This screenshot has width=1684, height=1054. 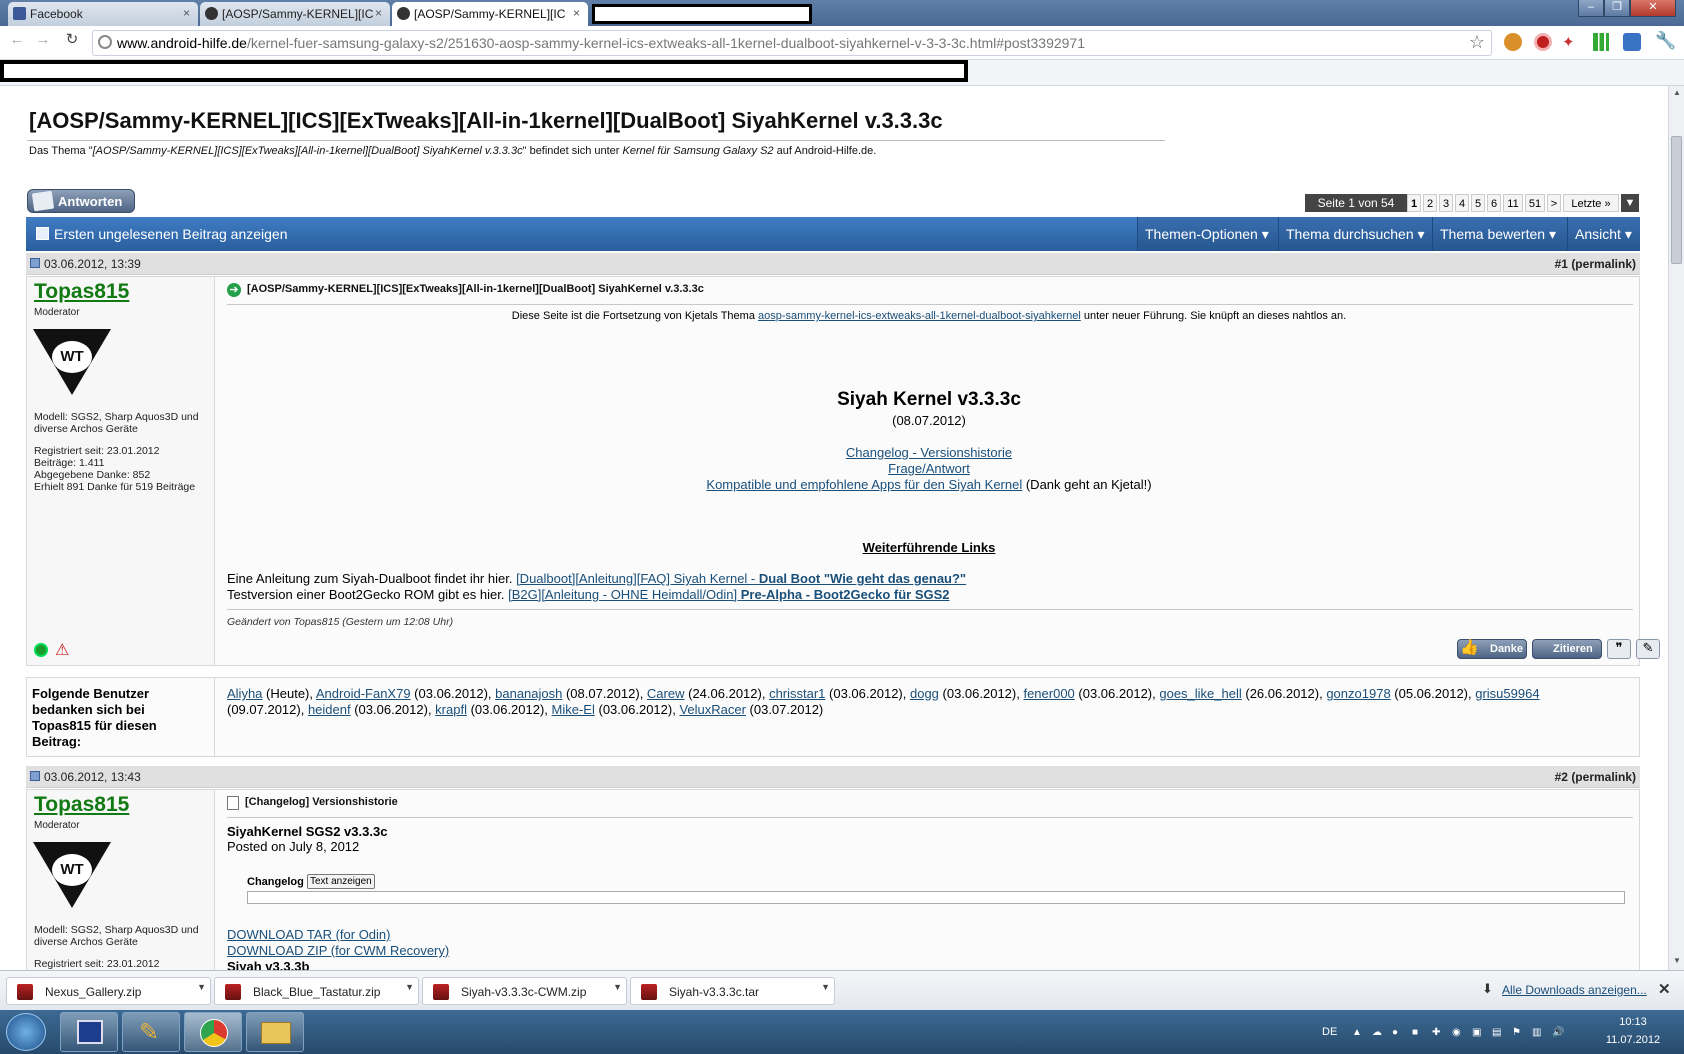 What do you see at coordinates (1439, 1033) in the screenshot?
I see `tray-icon: ✚` at bounding box center [1439, 1033].